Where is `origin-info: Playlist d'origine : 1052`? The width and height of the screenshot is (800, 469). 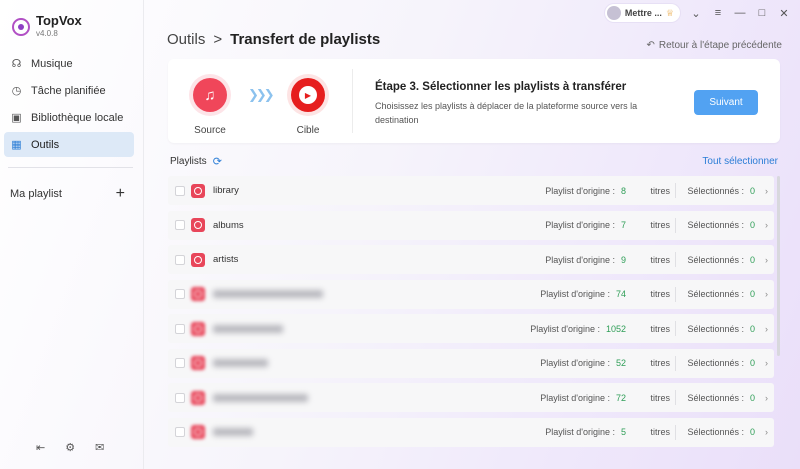 origin-info: Playlist d'origine : 1052 is located at coordinates (581, 329).